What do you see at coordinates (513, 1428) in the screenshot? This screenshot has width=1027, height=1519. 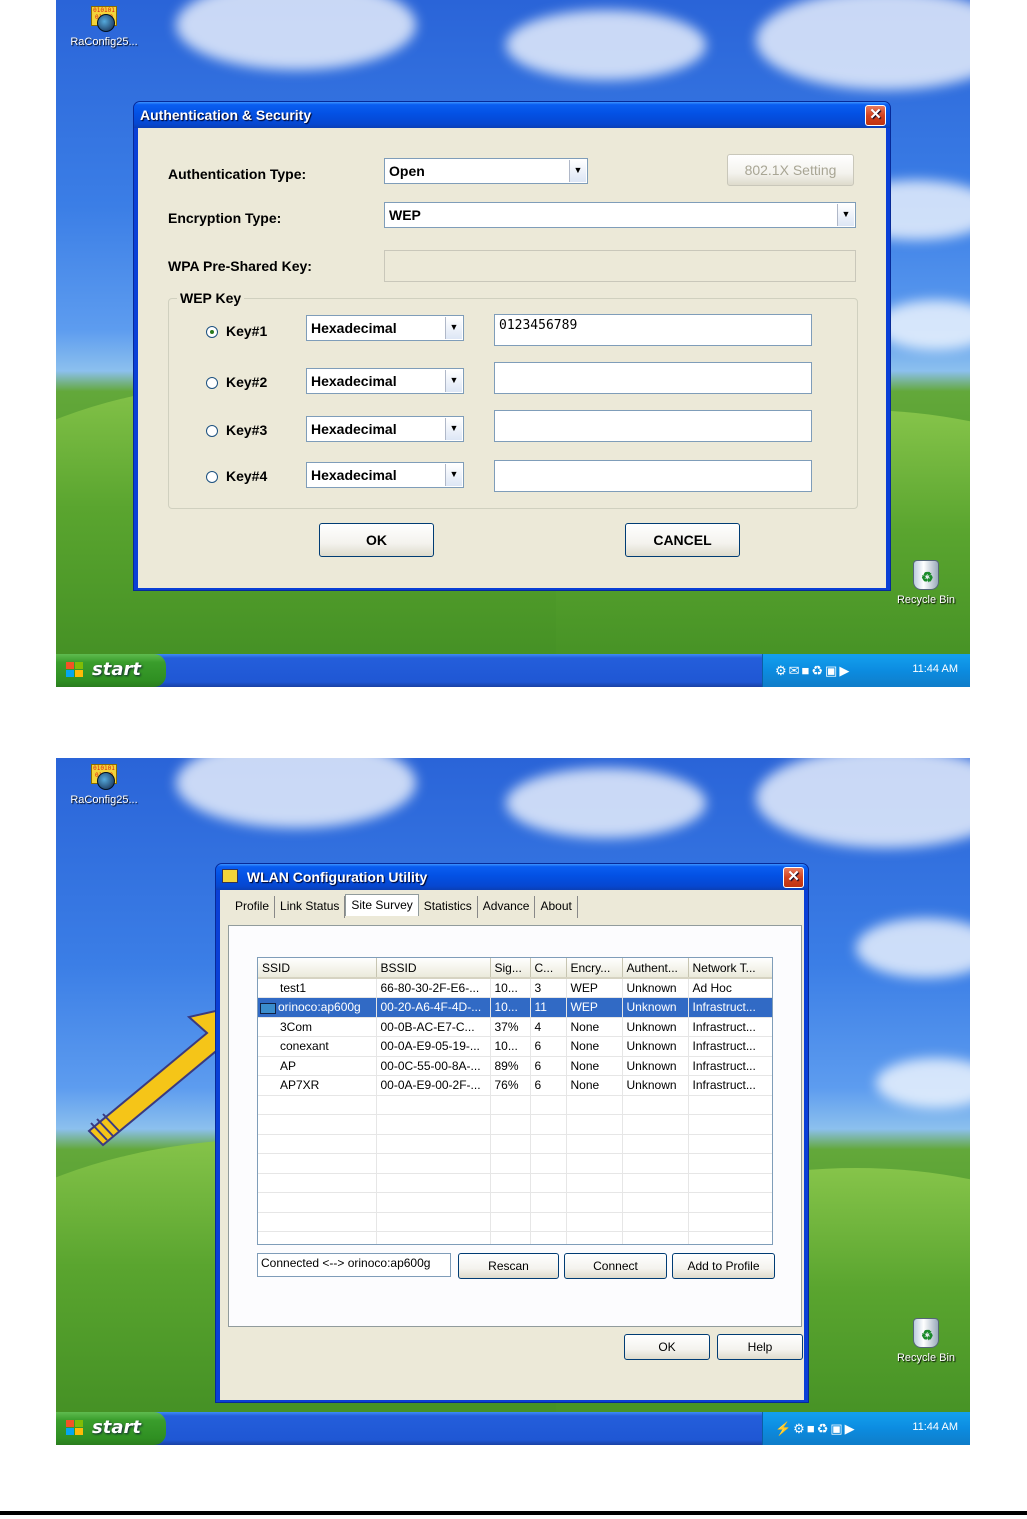 I see `taskbar: start ⚡⚙■♻▣▶ 11:44 AM` at bounding box center [513, 1428].